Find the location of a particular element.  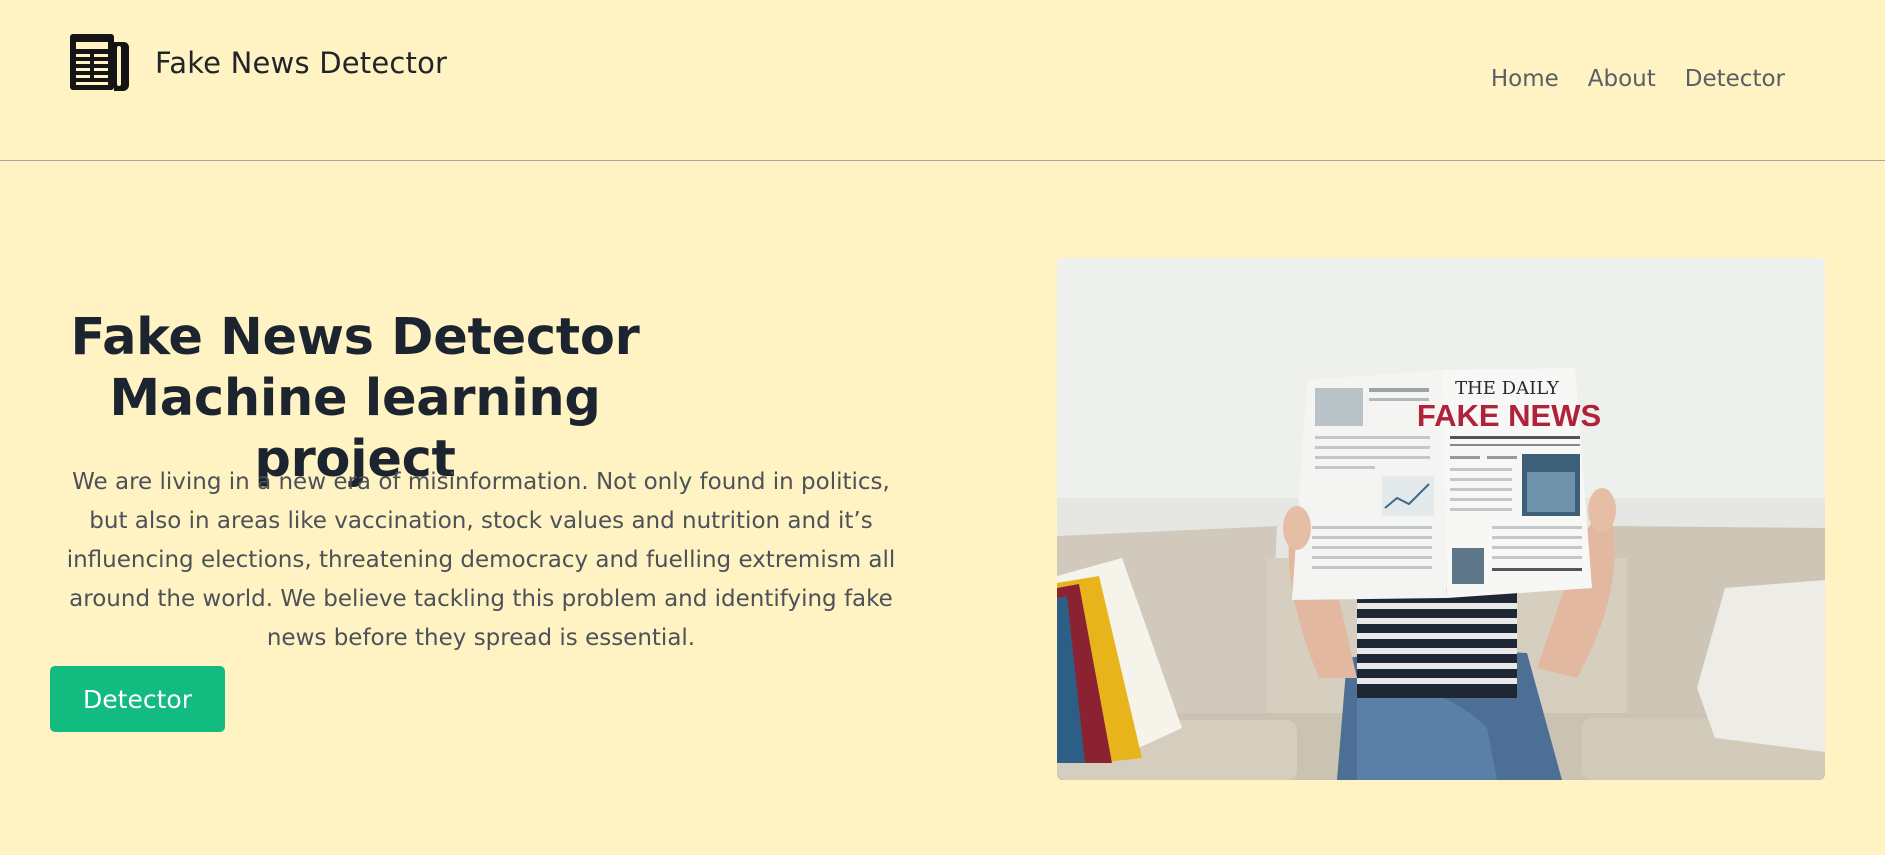

newspaper-headline: FAKE NEWS is located at coordinates (1509, 415).